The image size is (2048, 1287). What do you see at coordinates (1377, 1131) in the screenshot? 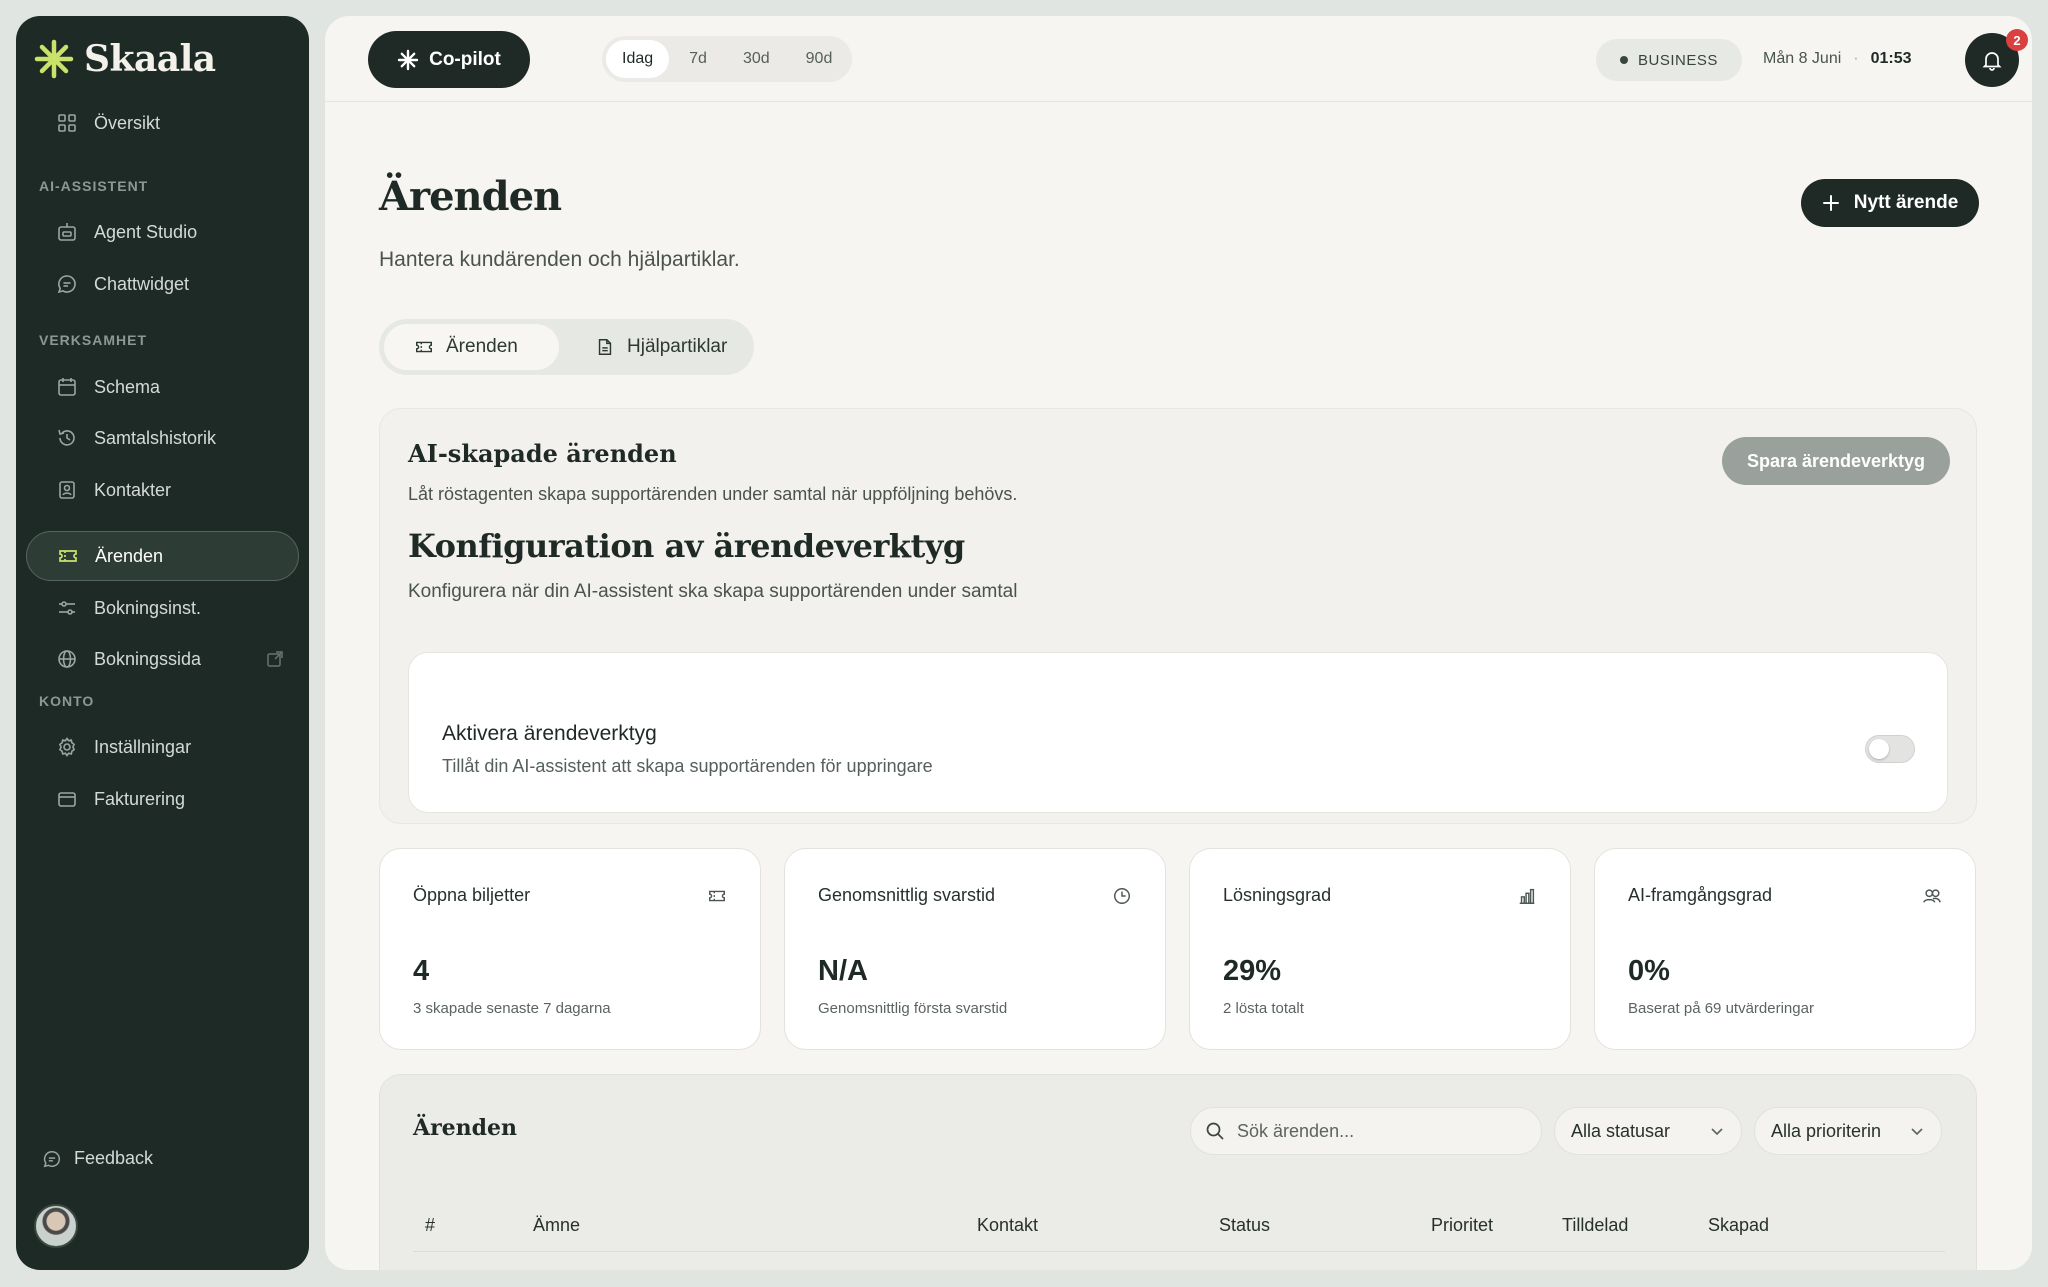
I see `search-input` at bounding box center [1377, 1131].